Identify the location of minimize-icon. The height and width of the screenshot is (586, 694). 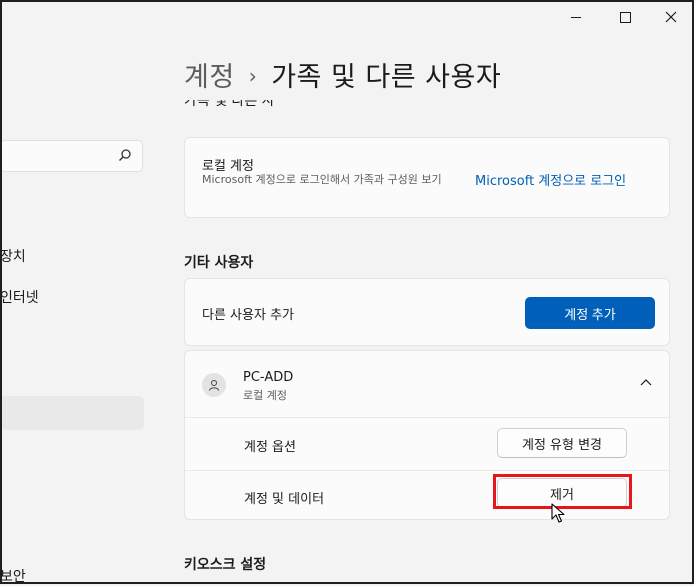
(576, 17).